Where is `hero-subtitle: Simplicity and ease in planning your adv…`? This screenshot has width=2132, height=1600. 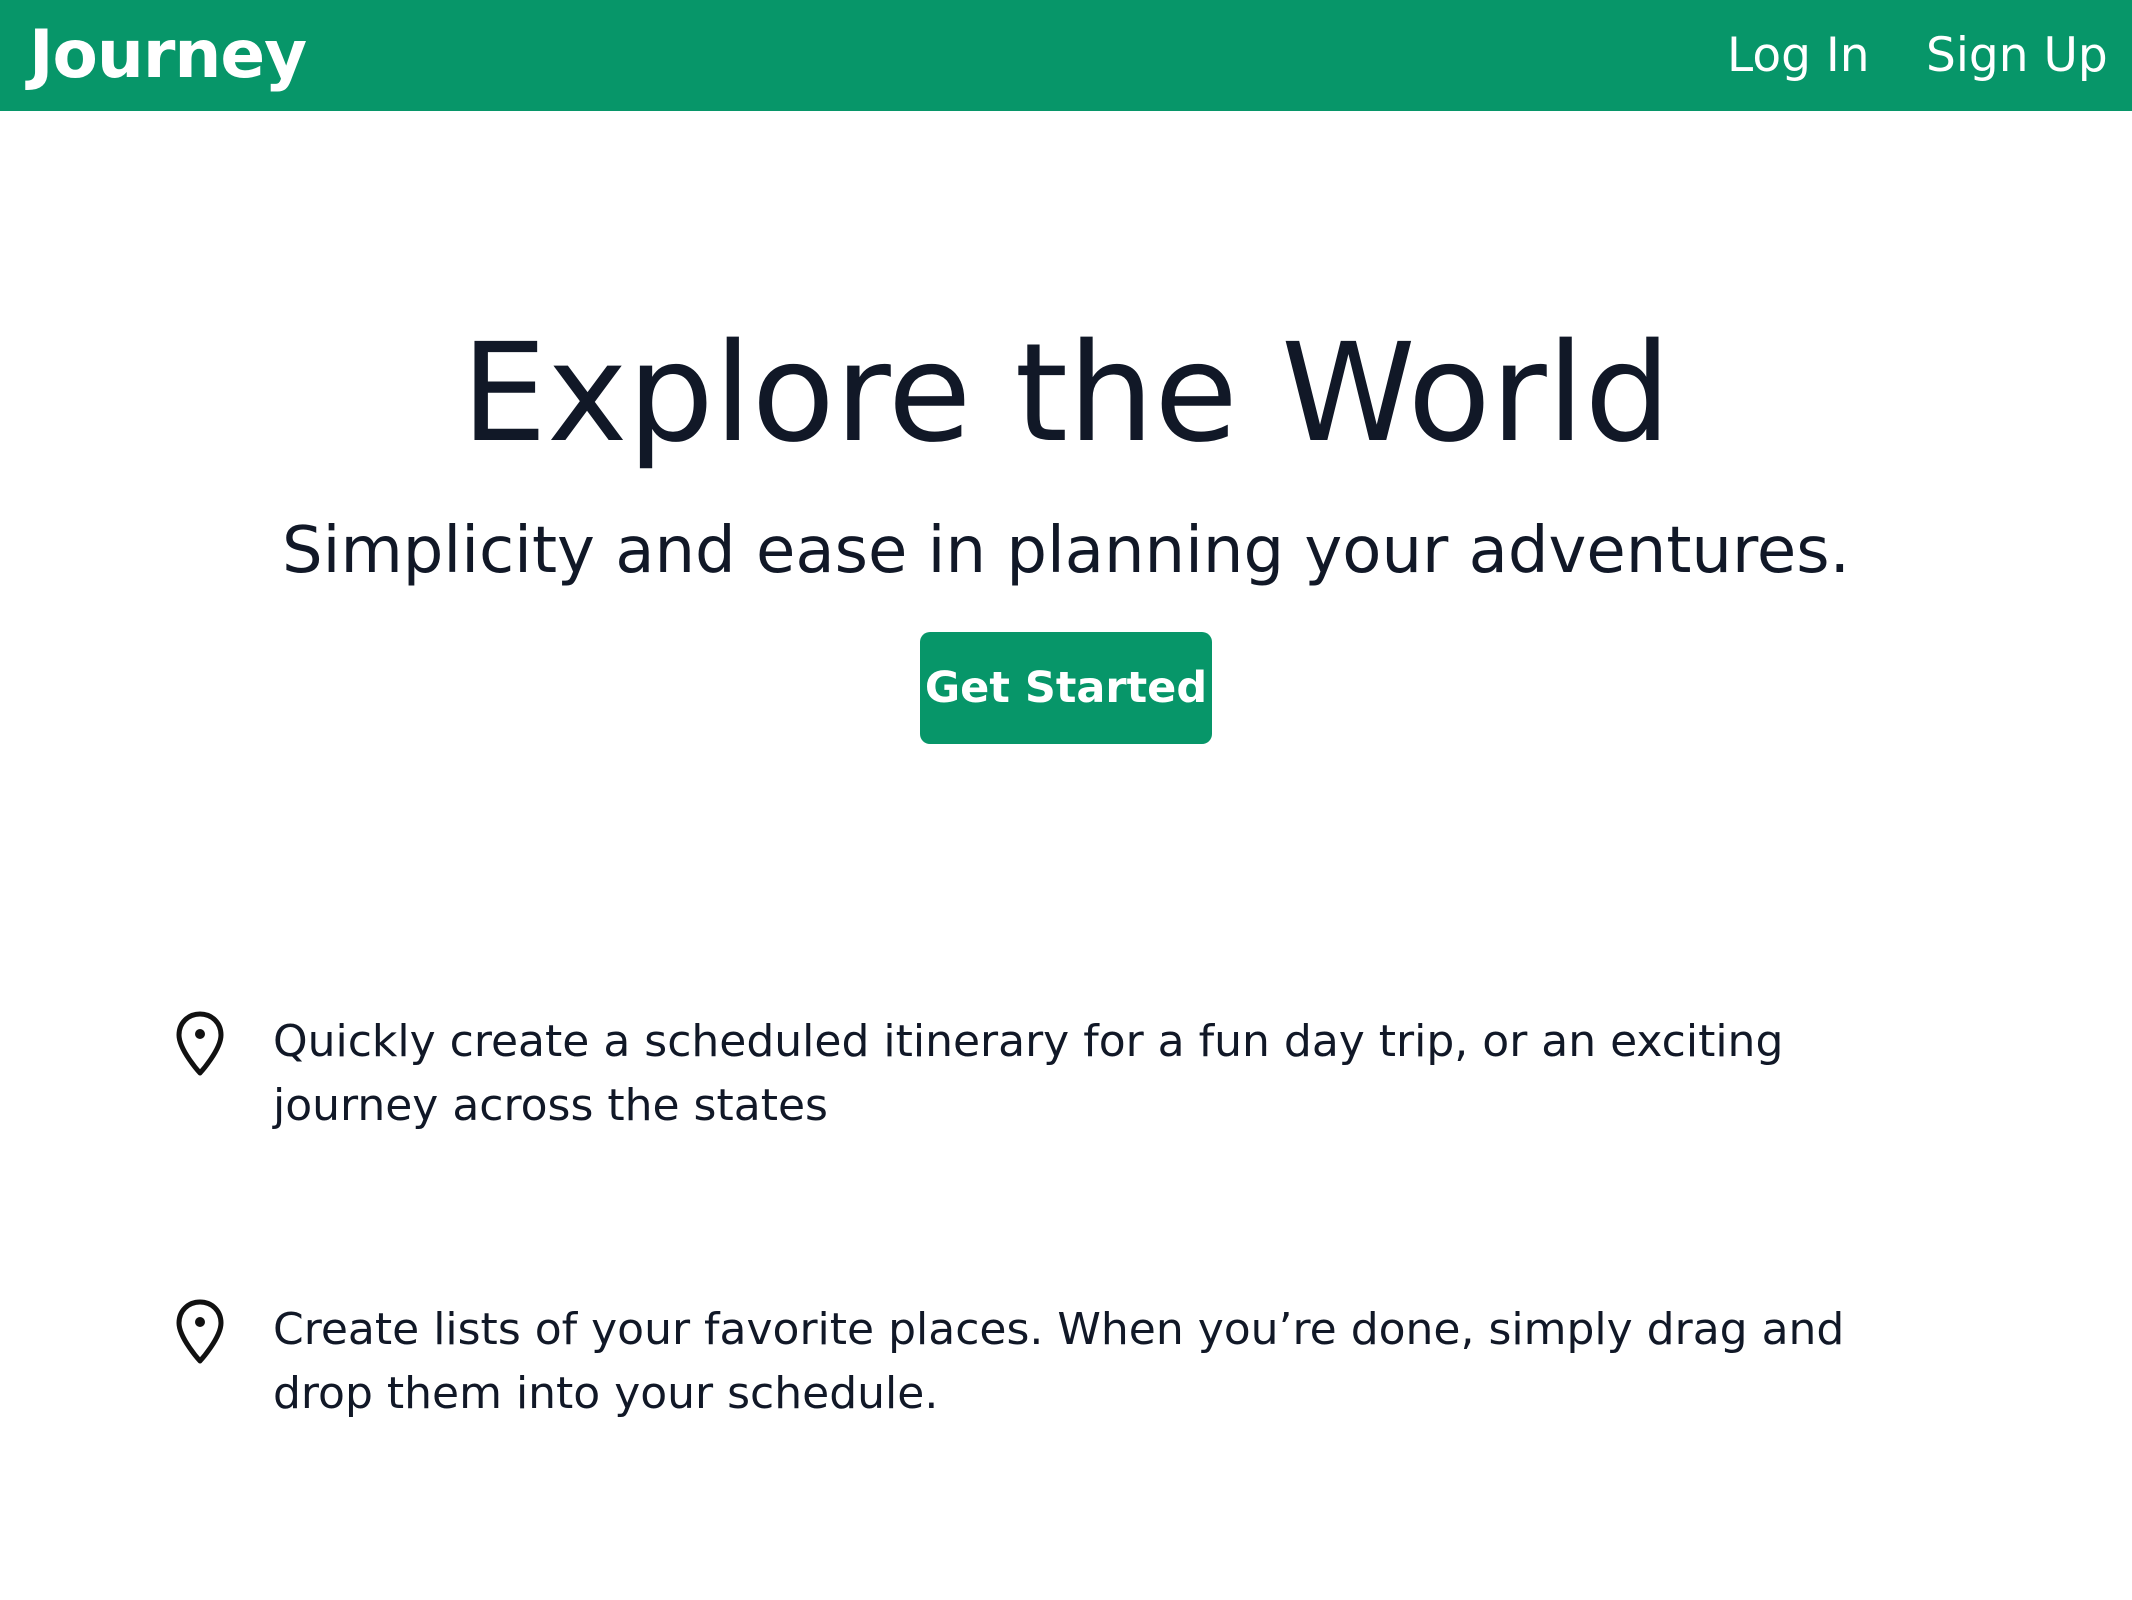 hero-subtitle: Simplicity and ease in planning your adv… is located at coordinates (1066, 551).